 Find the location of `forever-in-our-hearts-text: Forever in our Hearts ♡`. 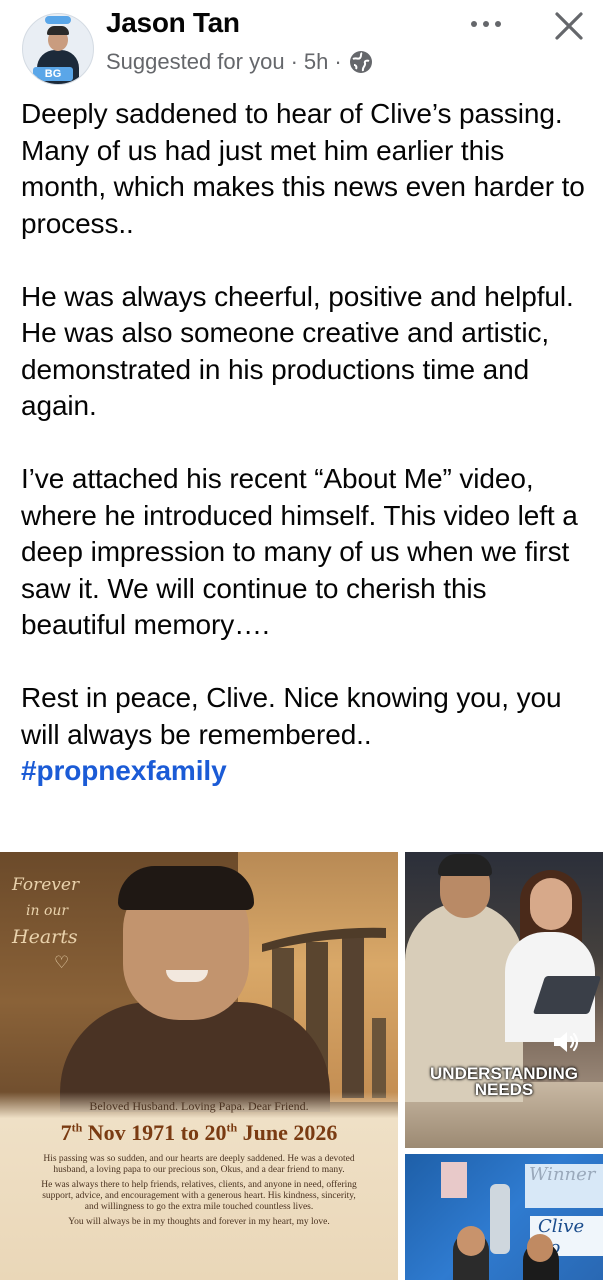

forever-in-our-hearts-text: Forever in our Hearts ♡ is located at coordinates (45, 924).